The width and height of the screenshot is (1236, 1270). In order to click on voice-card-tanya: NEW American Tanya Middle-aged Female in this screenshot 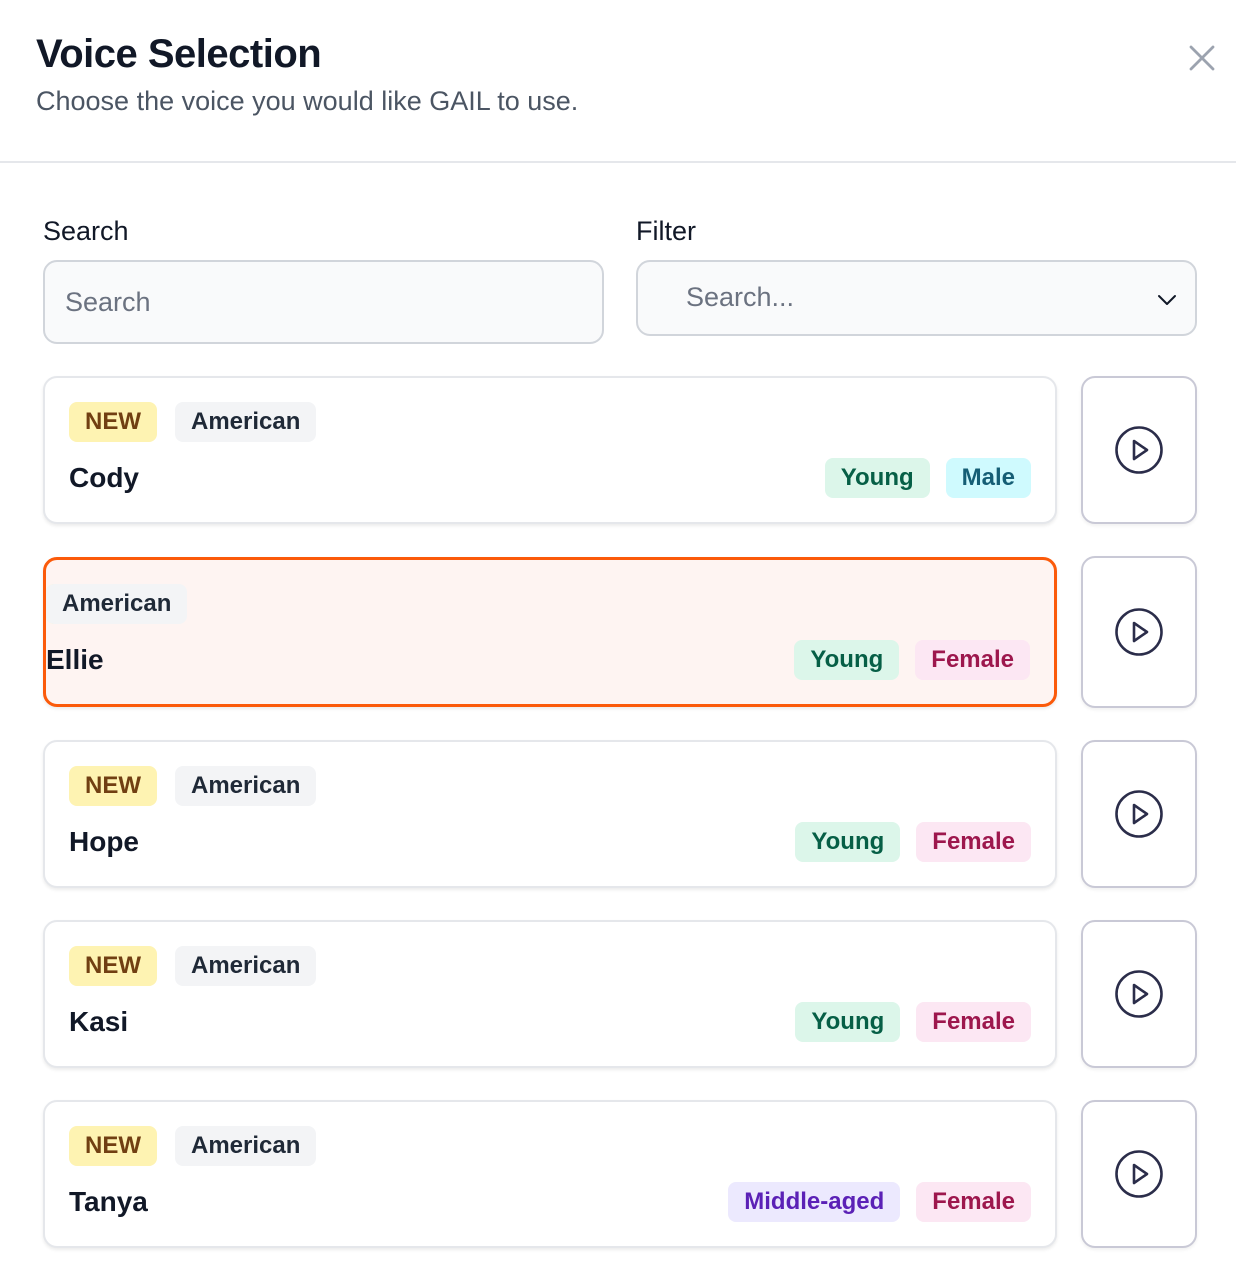, I will do `click(550, 1174)`.